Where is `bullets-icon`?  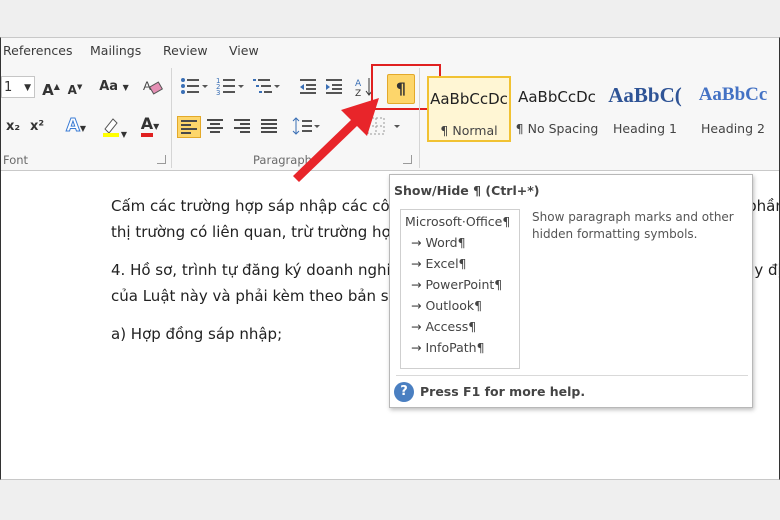
bullets-icon is located at coordinates (194, 86).